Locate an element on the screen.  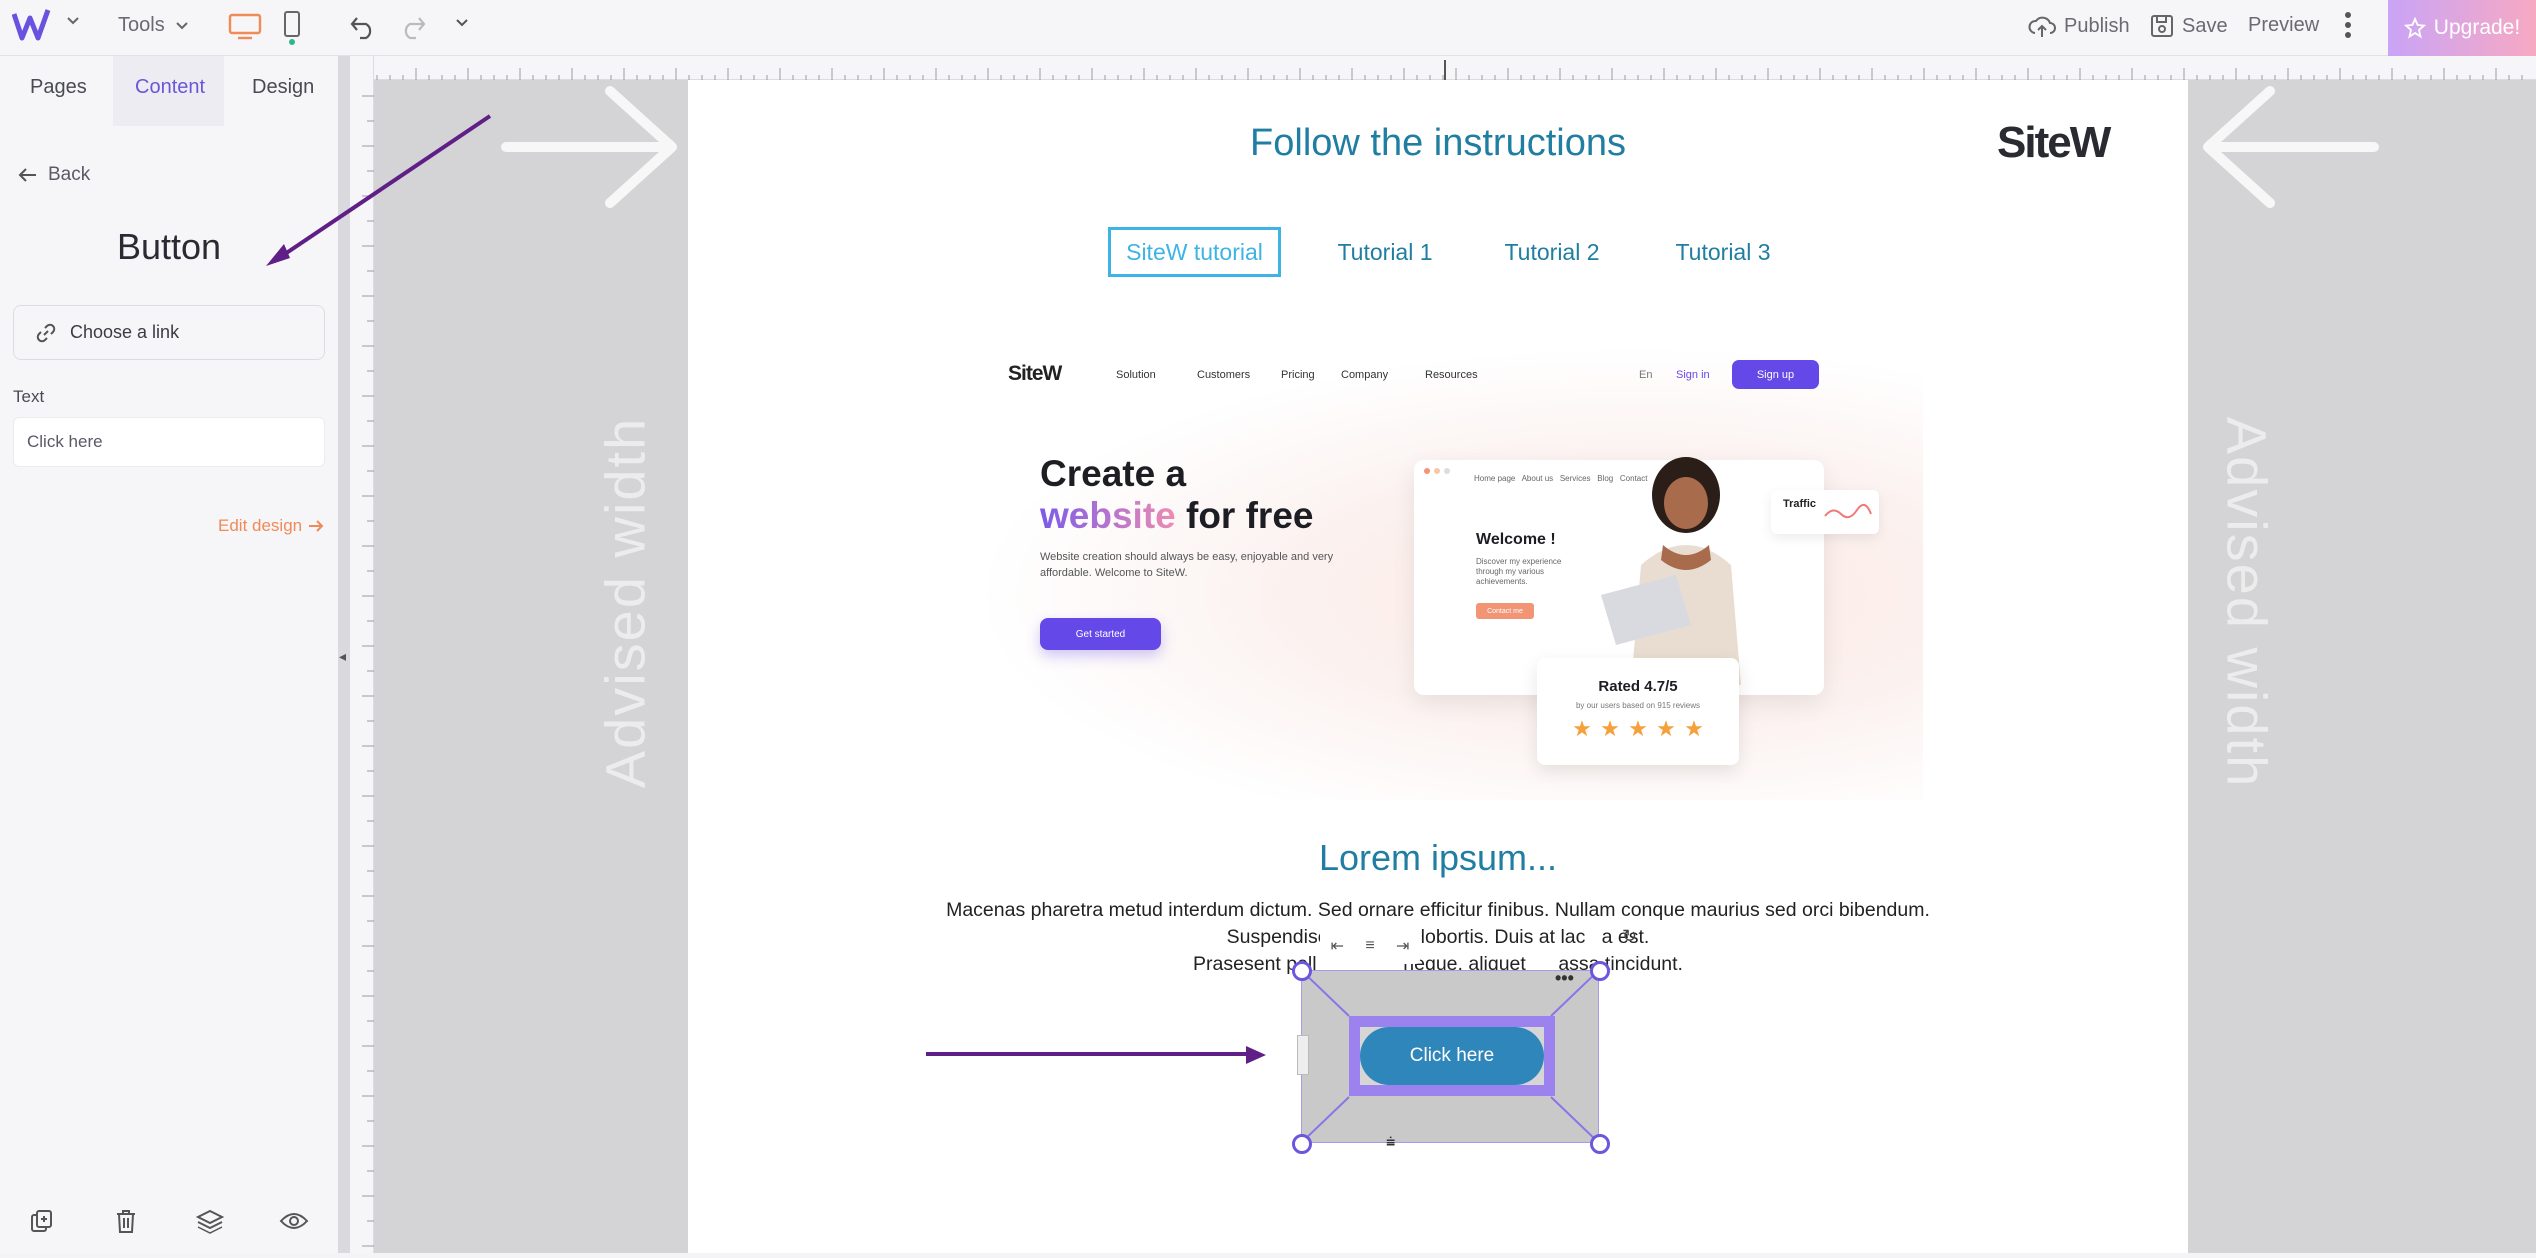
advised-width-left-label: Advised width is located at coordinates (625, 602).